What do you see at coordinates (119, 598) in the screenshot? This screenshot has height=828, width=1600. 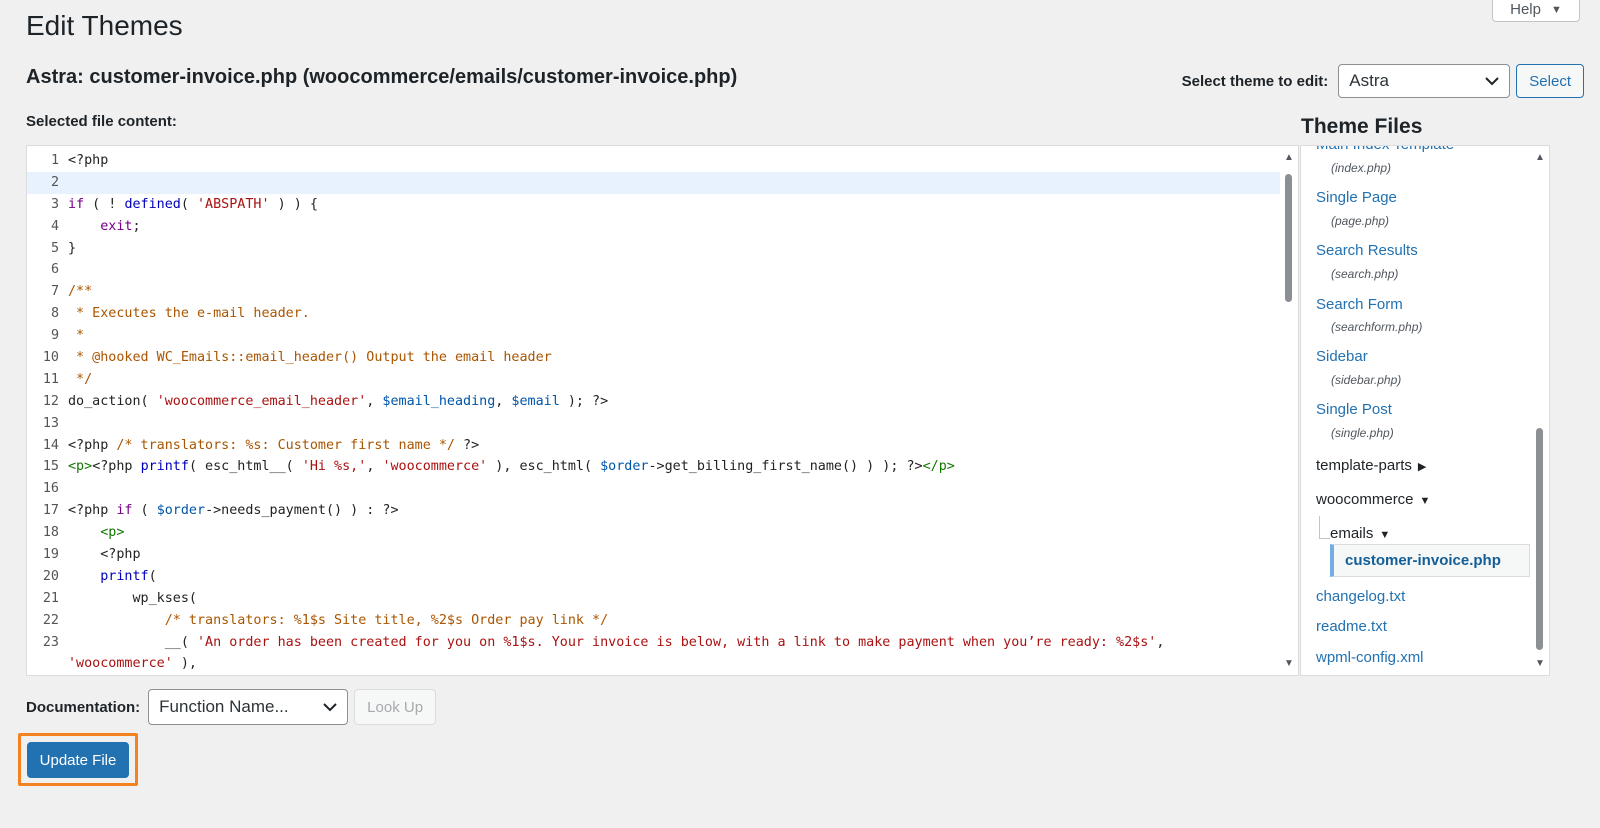 I see `code-line: 21 wp_kses(` at bounding box center [119, 598].